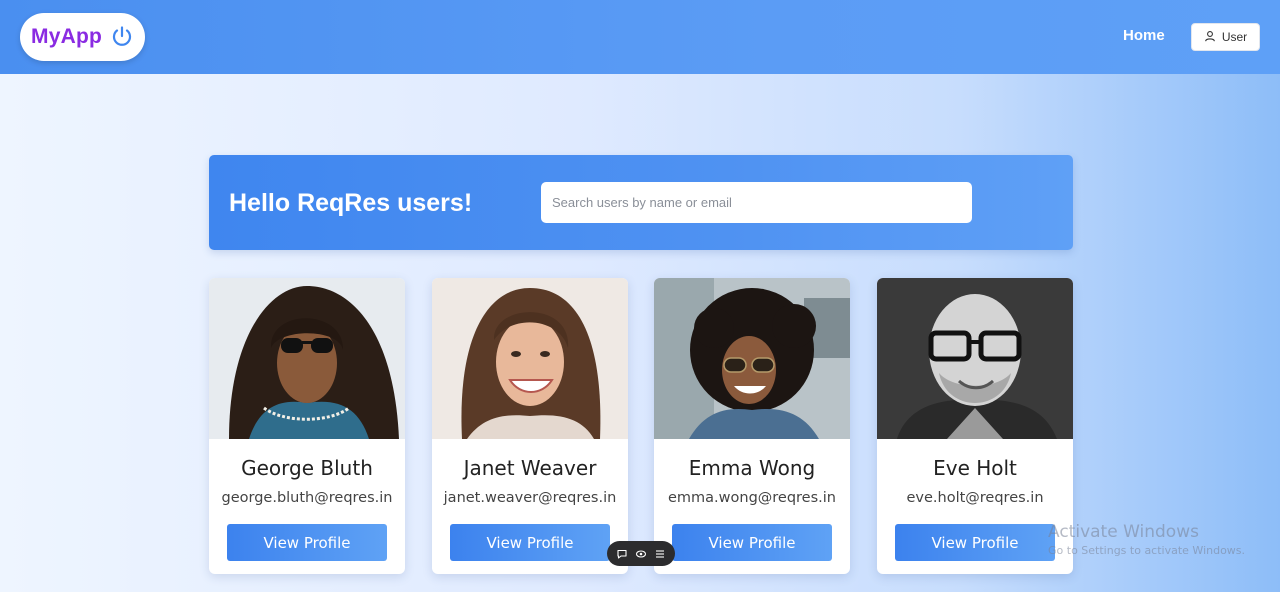 Image resolution: width=1280 pixels, height=592 pixels. Describe the element at coordinates (660, 554) in the screenshot. I see `menu-icon` at that location.